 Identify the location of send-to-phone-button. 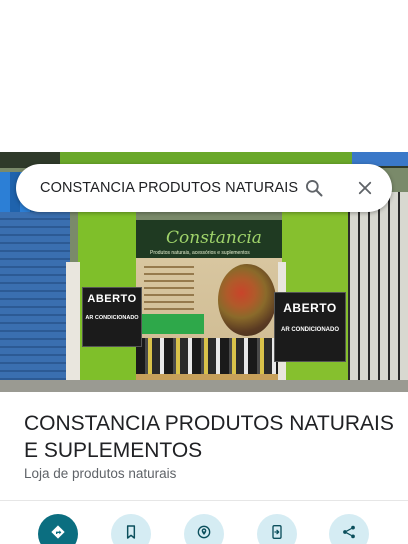
(277, 529).